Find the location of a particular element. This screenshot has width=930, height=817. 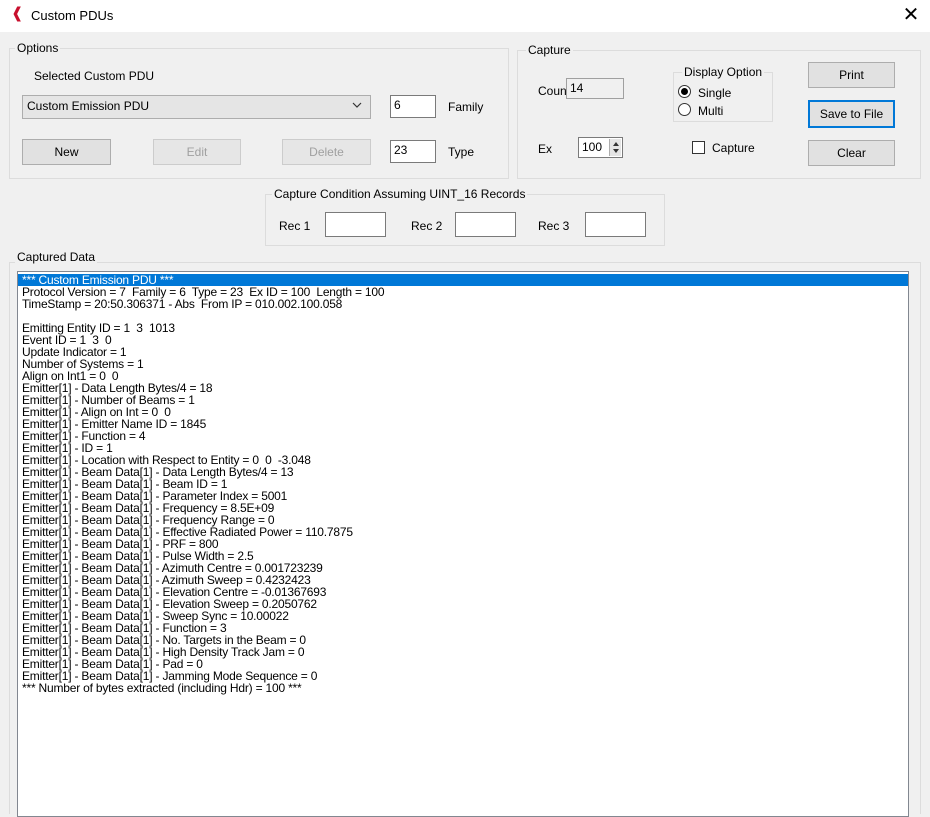

family-label: Family is located at coordinates (466, 107).